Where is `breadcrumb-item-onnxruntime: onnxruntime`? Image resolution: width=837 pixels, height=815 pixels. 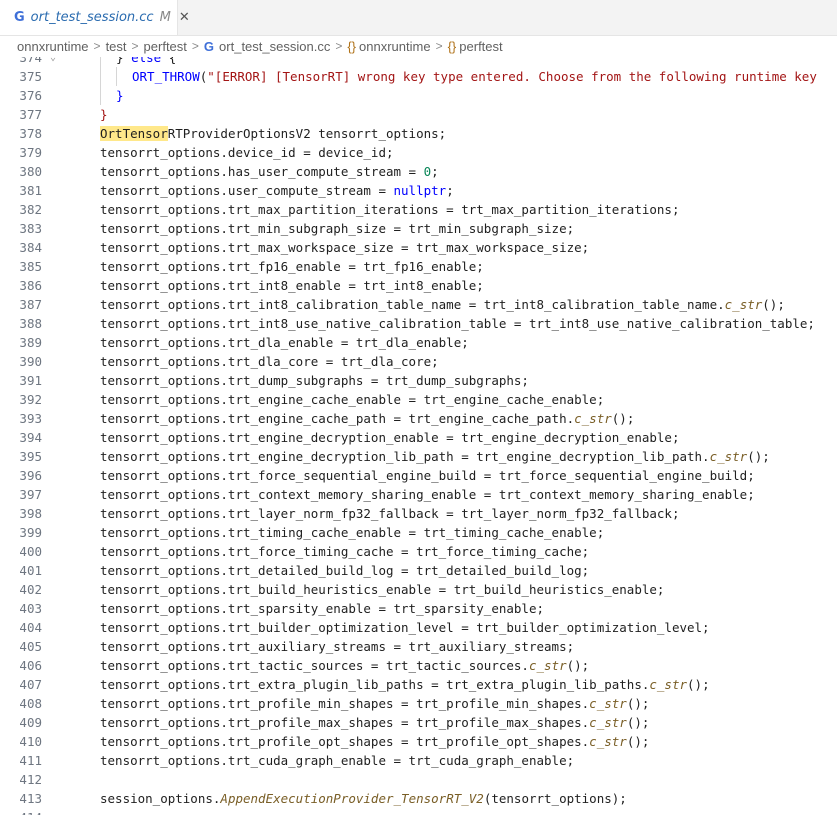 breadcrumb-item-onnxruntime: onnxruntime is located at coordinates (53, 46).